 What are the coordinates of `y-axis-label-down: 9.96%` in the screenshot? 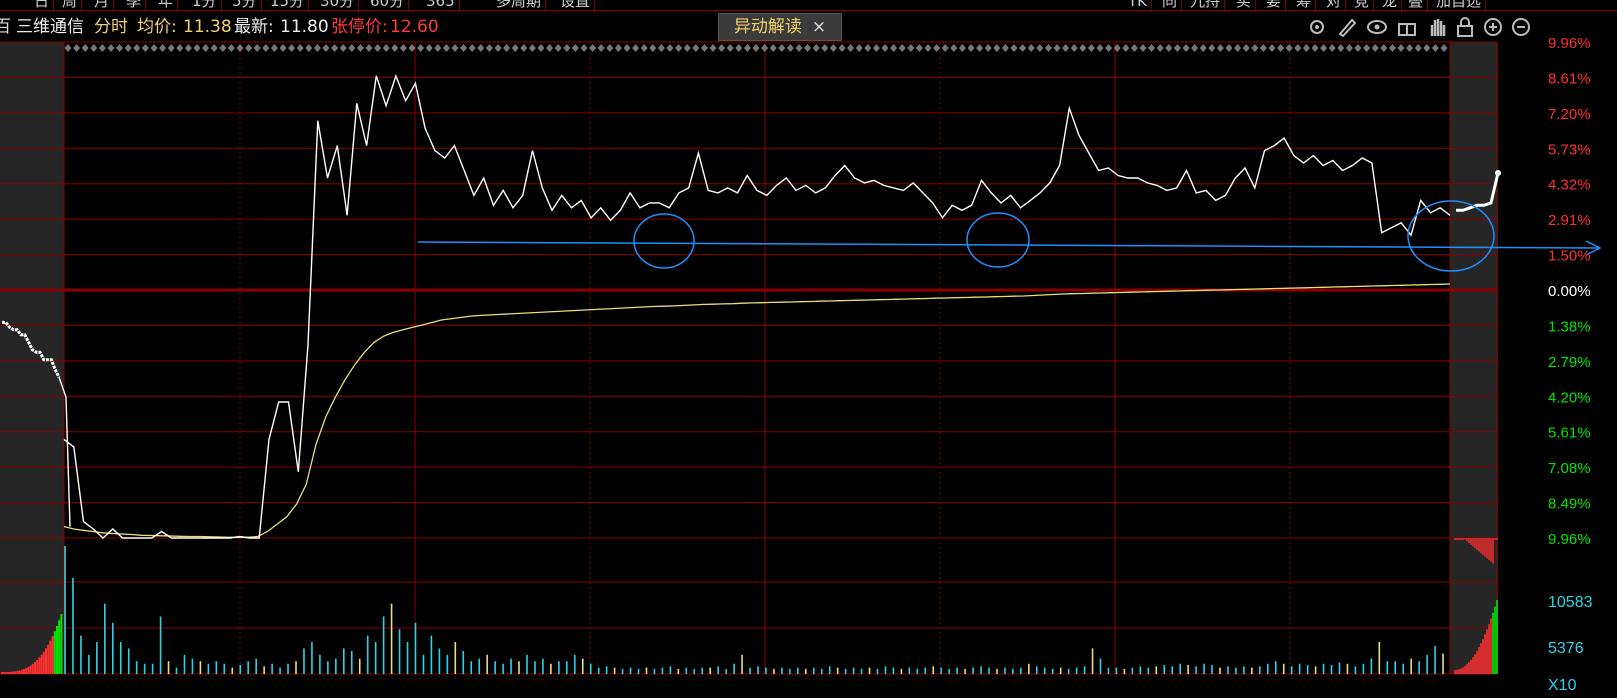 It's located at (1569, 539).